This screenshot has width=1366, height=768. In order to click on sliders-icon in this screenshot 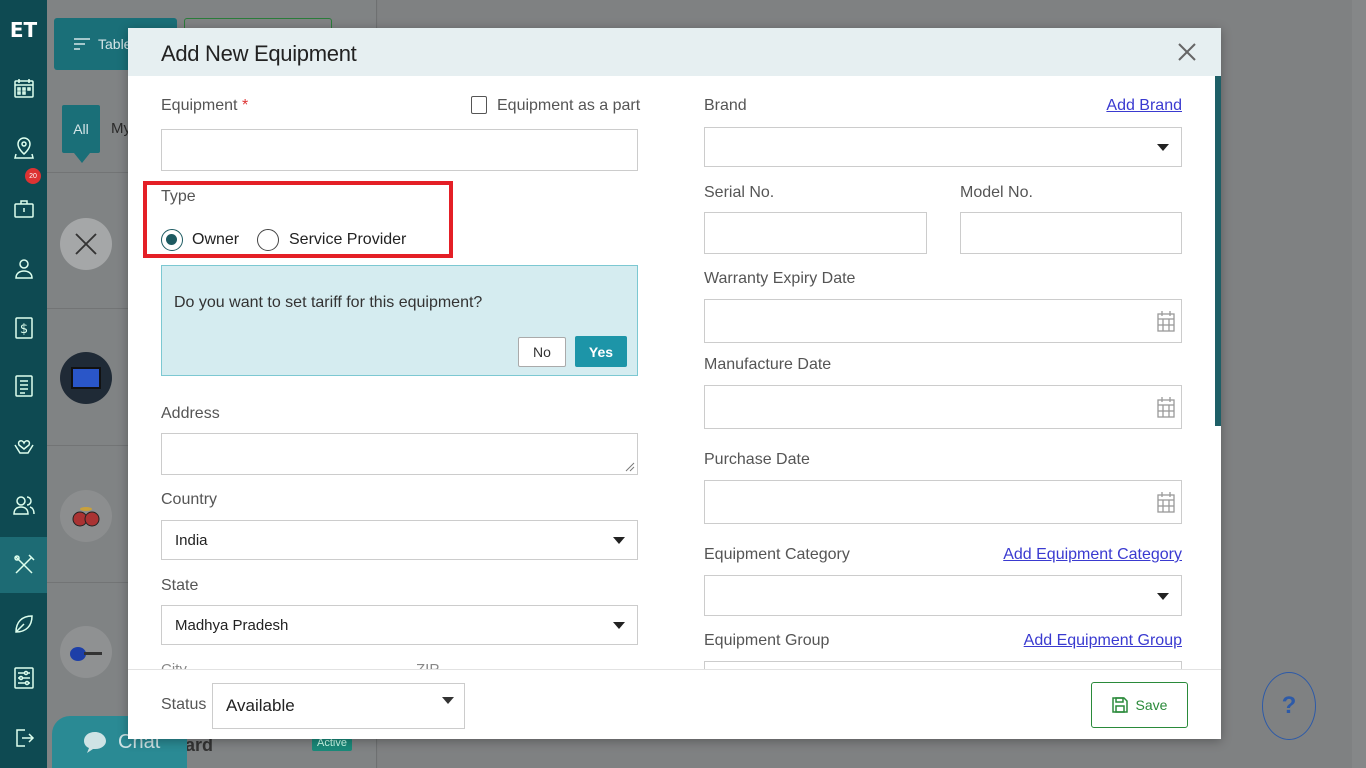, I will do `click(23, 678)`.